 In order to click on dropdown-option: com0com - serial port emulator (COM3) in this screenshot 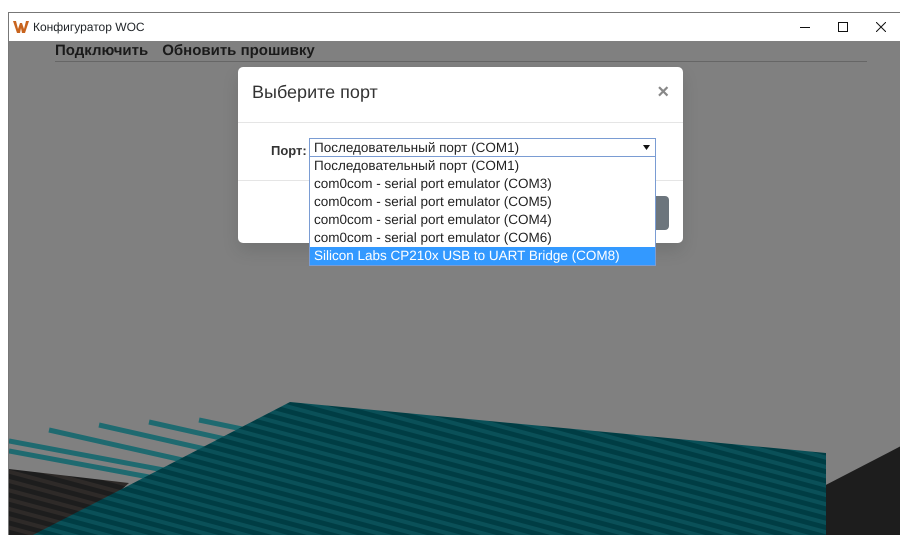, I will do `click(482, 184)`.